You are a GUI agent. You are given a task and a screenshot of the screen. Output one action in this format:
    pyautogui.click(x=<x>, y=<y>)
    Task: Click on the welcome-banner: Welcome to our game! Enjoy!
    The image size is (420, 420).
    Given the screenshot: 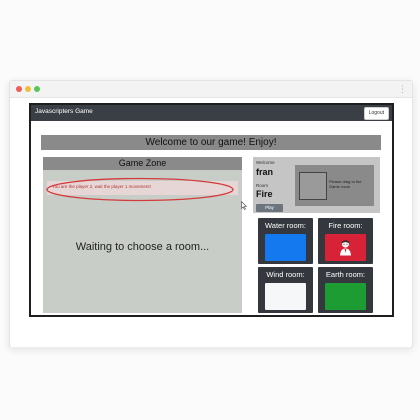 What is the action you would take?
    pyautogui.click(x=211, y=142)
    